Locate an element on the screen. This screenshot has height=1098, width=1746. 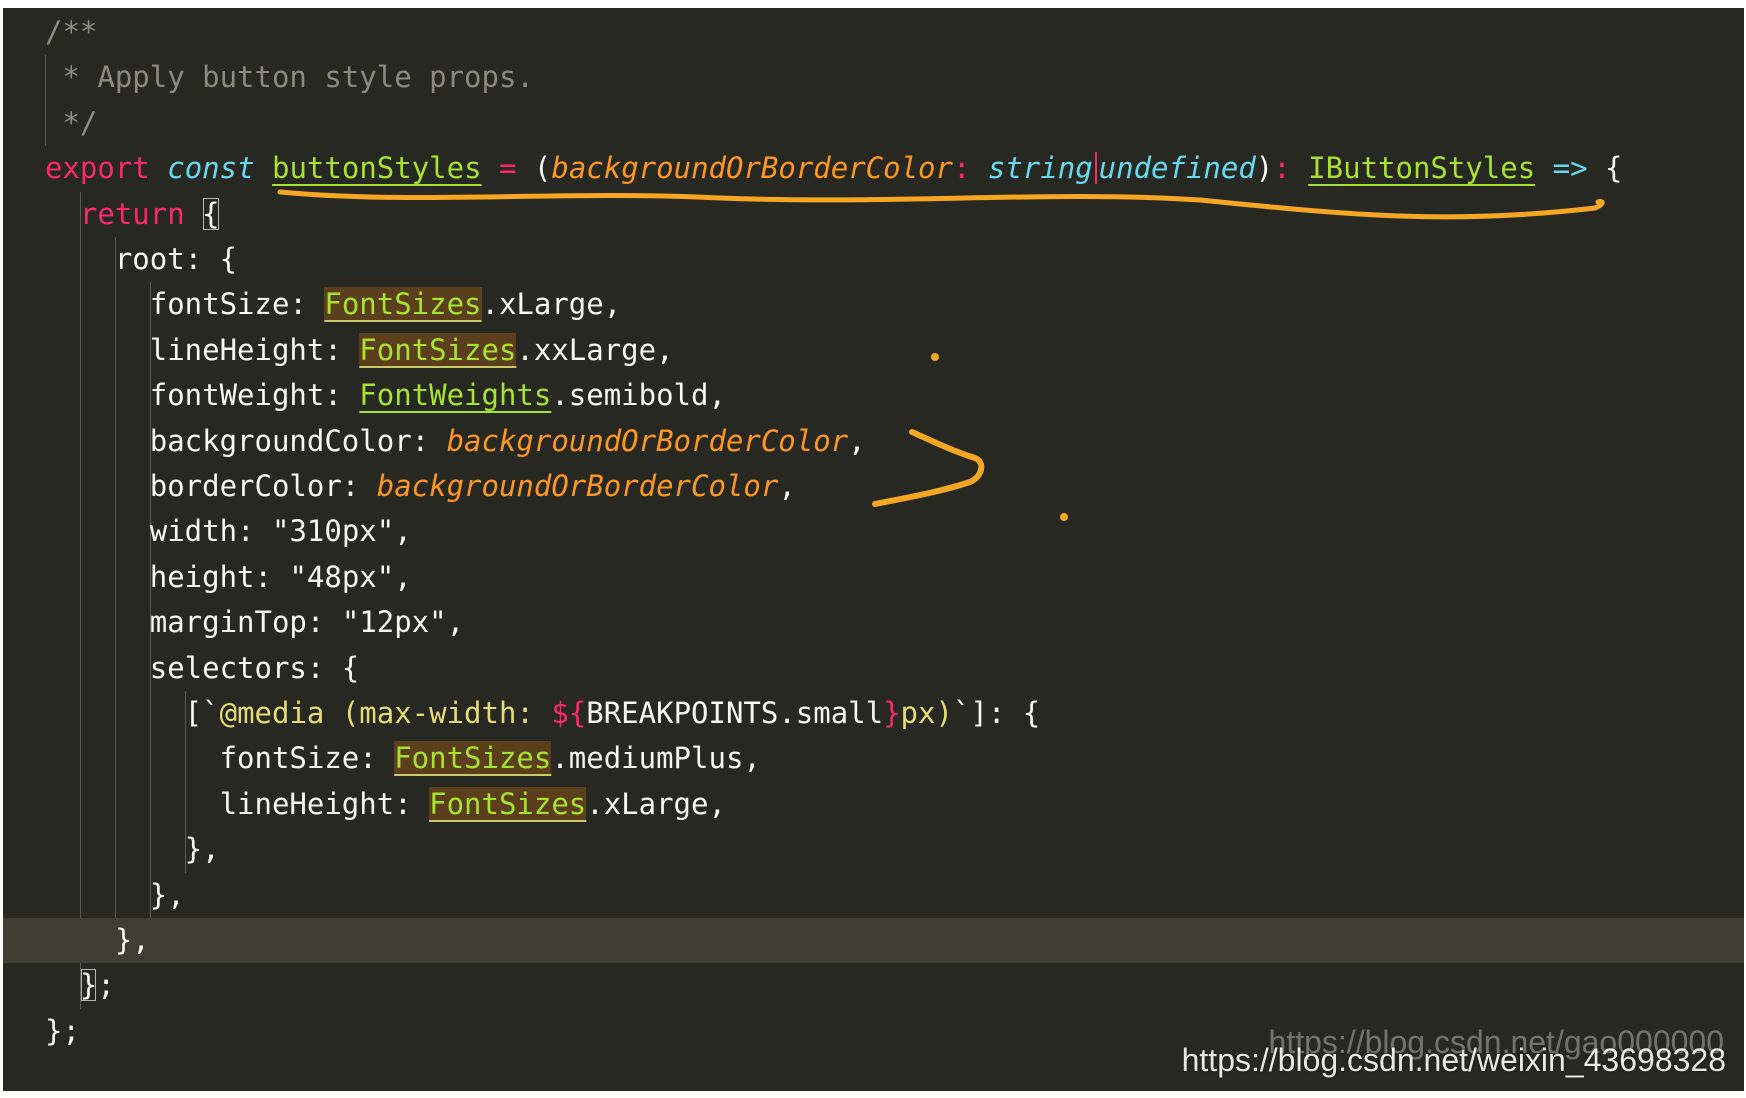
code-line: lineHeight: FontSizes.xLarge, is located at coordinates (873, 804).